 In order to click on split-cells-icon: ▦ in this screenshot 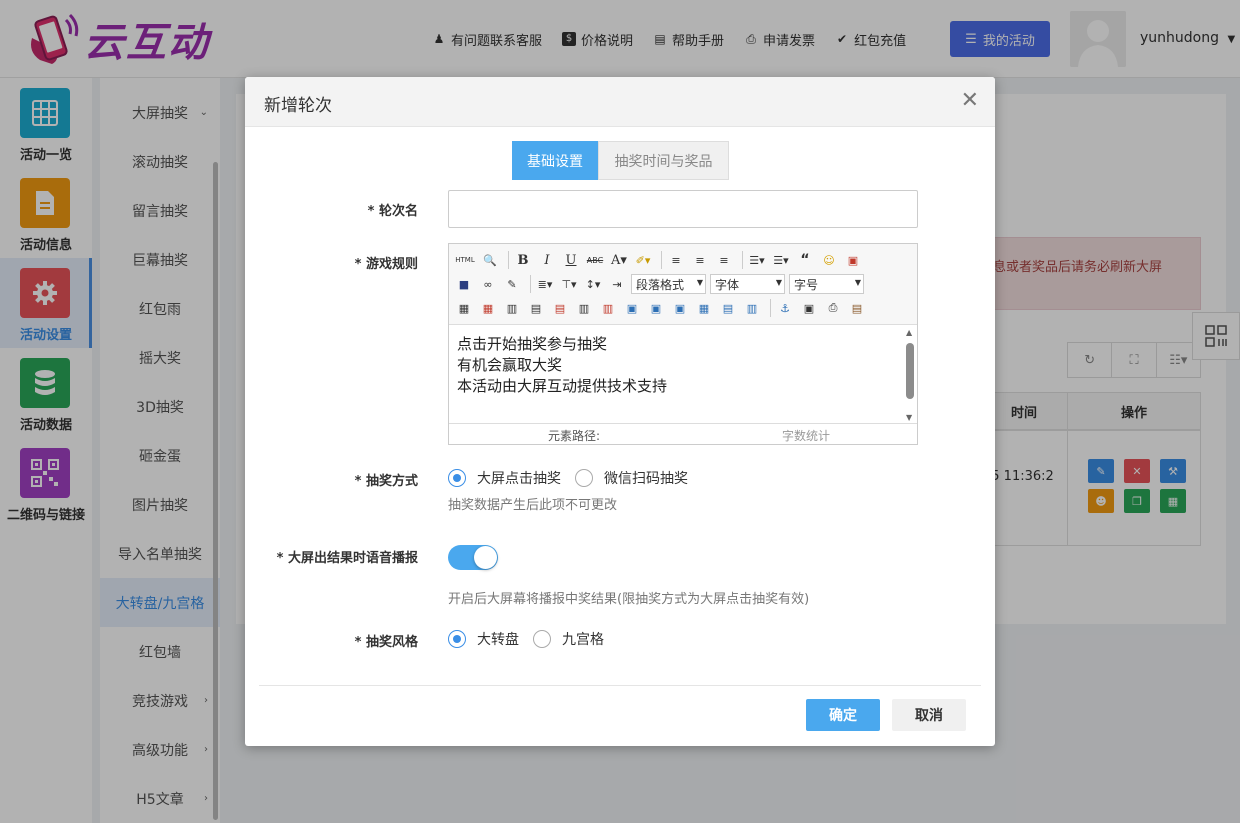, I will do `click(704, 308)`.